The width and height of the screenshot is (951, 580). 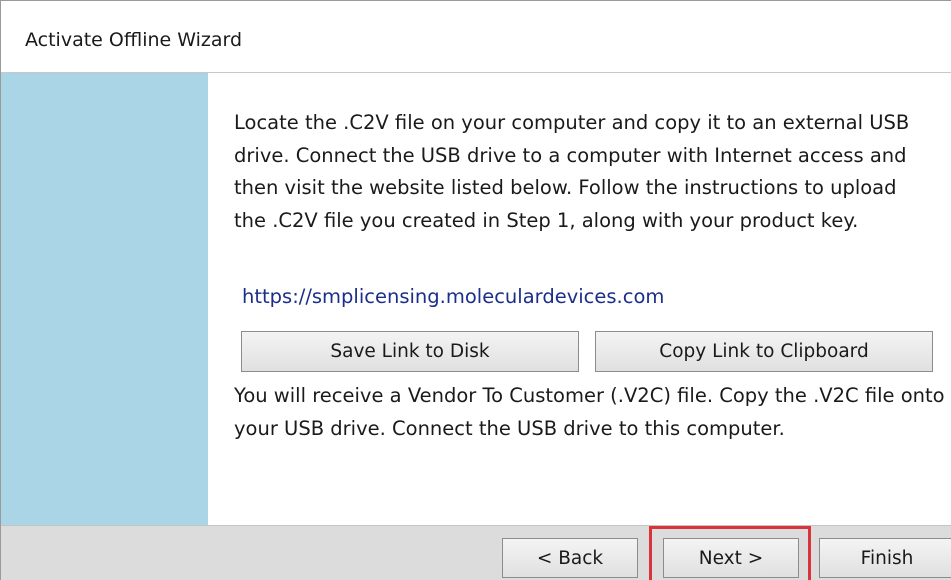 I want to click on next-button: Next >, so click(x=731, y=558).